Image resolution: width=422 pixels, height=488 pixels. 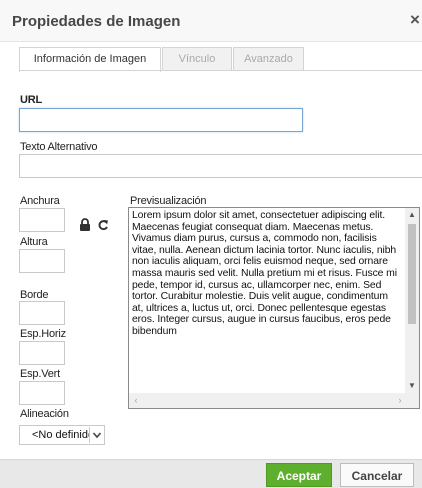 I want to click on align-select-value: <No definido>, so click(x=62, y=435).